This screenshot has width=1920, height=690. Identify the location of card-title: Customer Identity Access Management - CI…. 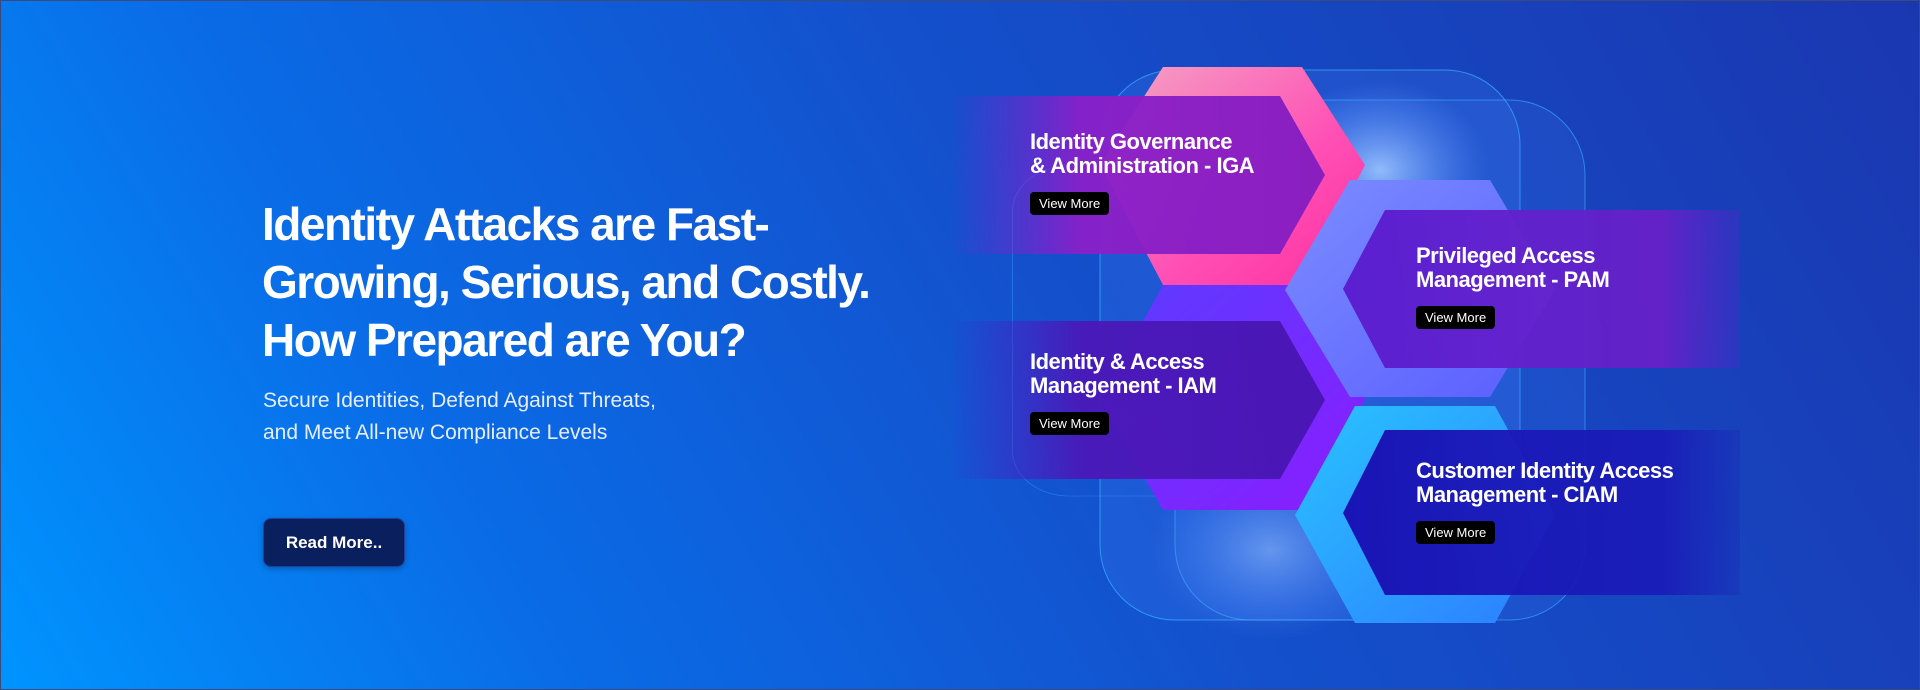
(1545, 482).